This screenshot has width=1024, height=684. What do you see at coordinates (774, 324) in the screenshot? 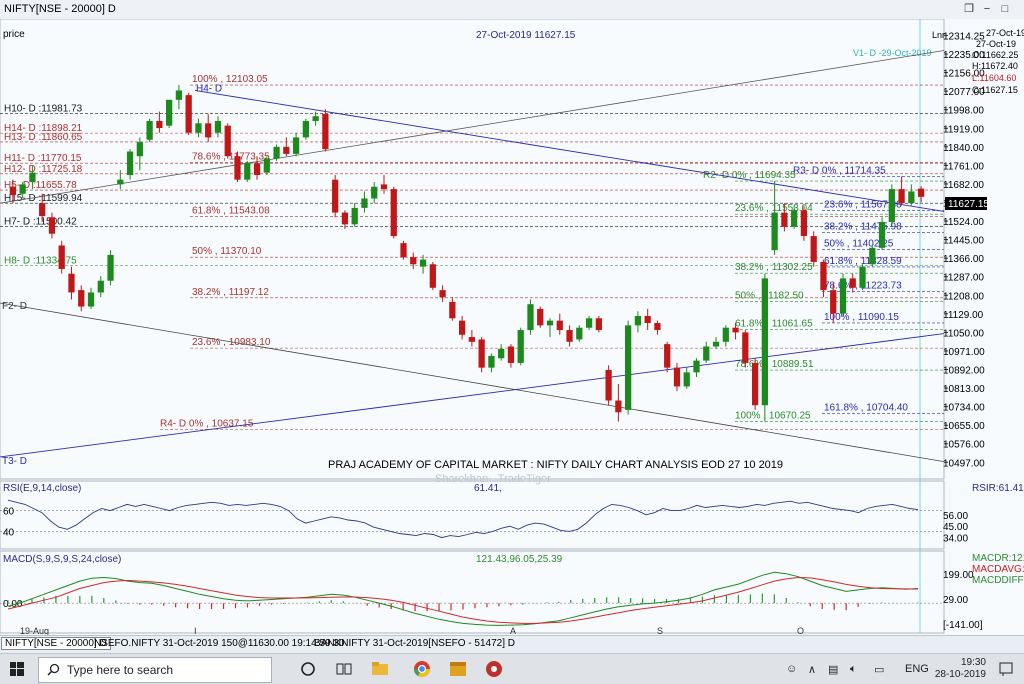
I see `fib-green-label: 61.8% , 11061.65` at bounding box center [774, 324].